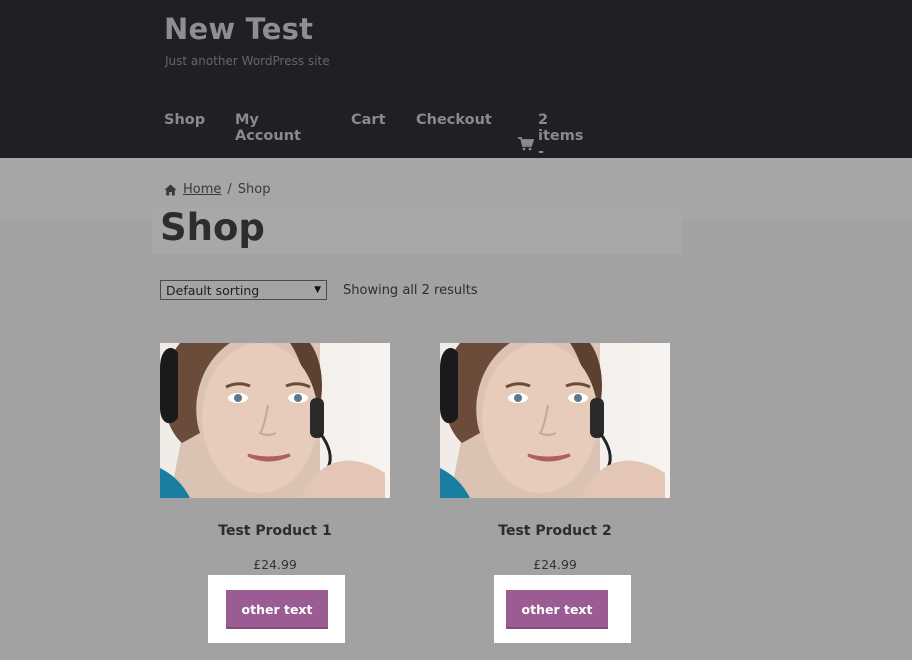 This screenshot has width=912, height=660. Describe the element at coordinates (268, 128) in the screenshot. I see `nav-item-my-account: My Account` at that location.